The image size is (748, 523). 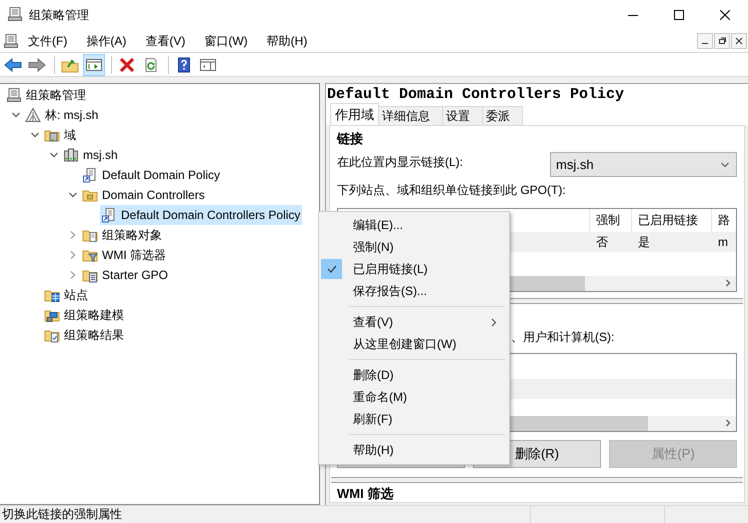 What do you see at coordinates (161, 175) in the screenshot?
I see `tree-label: Default Domain Policy` at bounding box center [161, 175].